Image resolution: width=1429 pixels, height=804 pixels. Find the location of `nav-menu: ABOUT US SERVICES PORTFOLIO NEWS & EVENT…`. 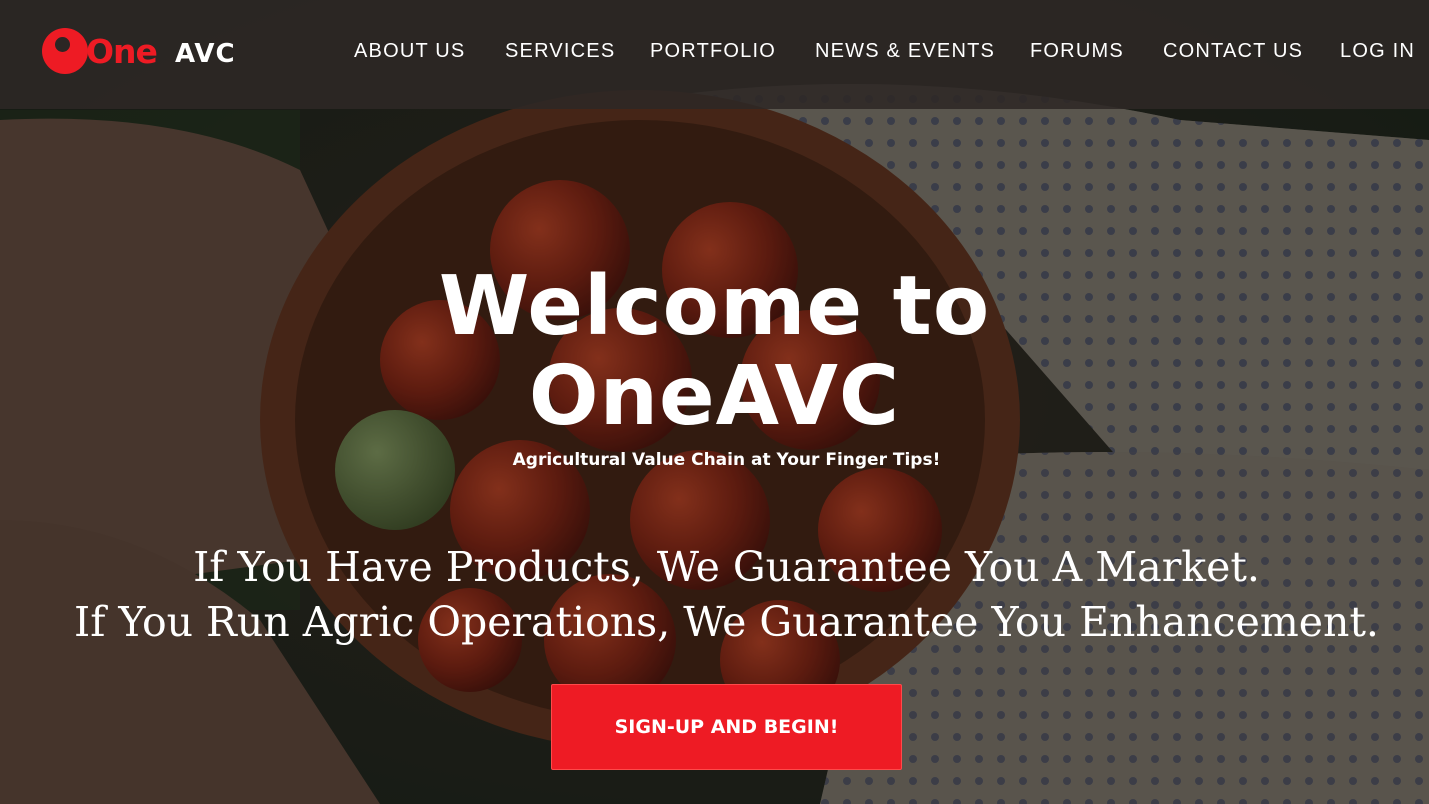

nav-menu: ABOUT US SERVICES PORTFOLIO NEWS & EVENT… is located at coordinates (714, 55).